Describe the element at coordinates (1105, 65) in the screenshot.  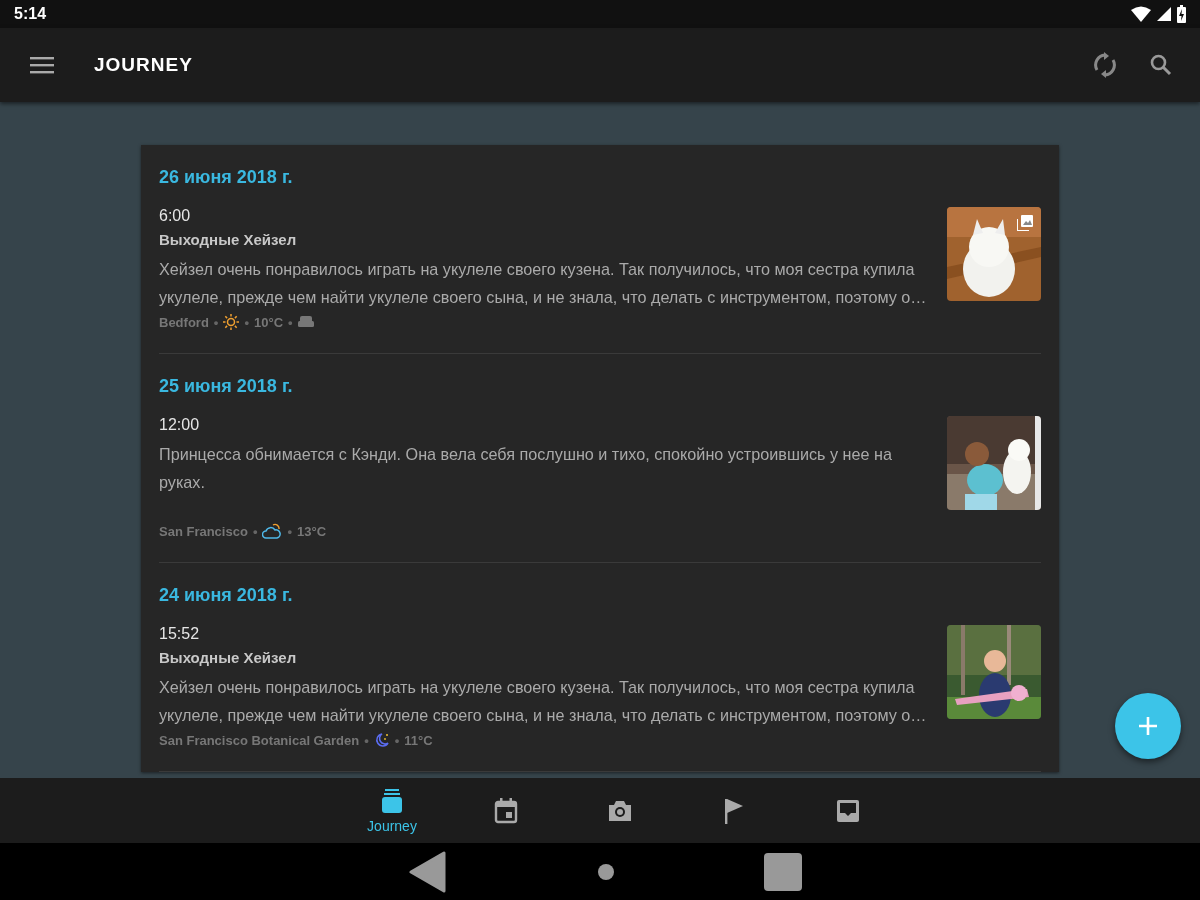
I see `sync-icon` at that location.